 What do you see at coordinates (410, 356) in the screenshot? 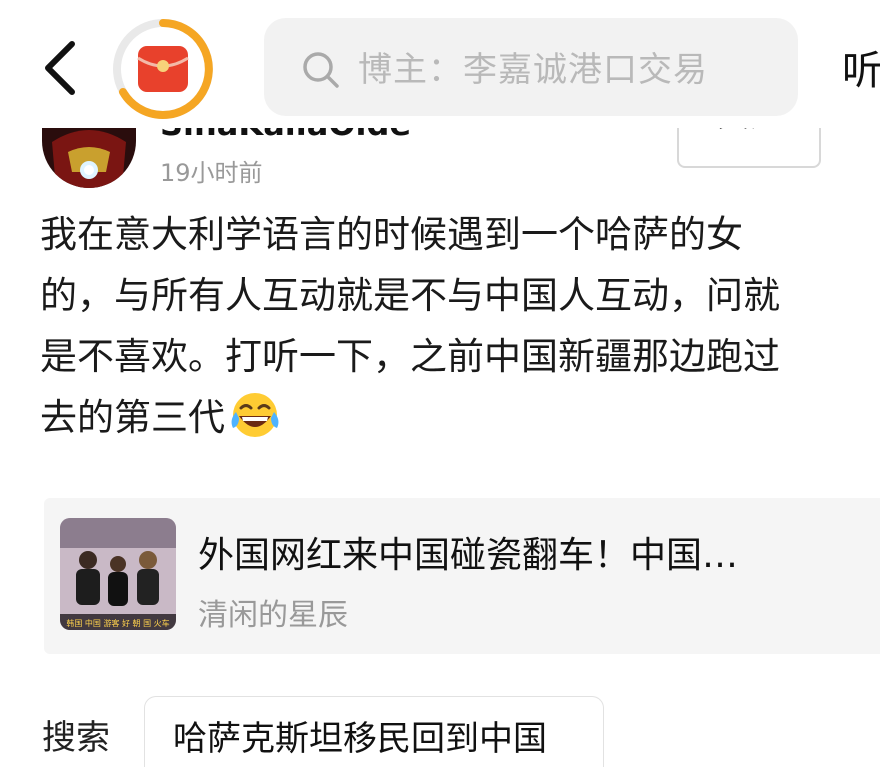
I see `post-line: 是不喜欢。打听一下，之前中国新疆那边跑过` at bounding box center [410, 356].